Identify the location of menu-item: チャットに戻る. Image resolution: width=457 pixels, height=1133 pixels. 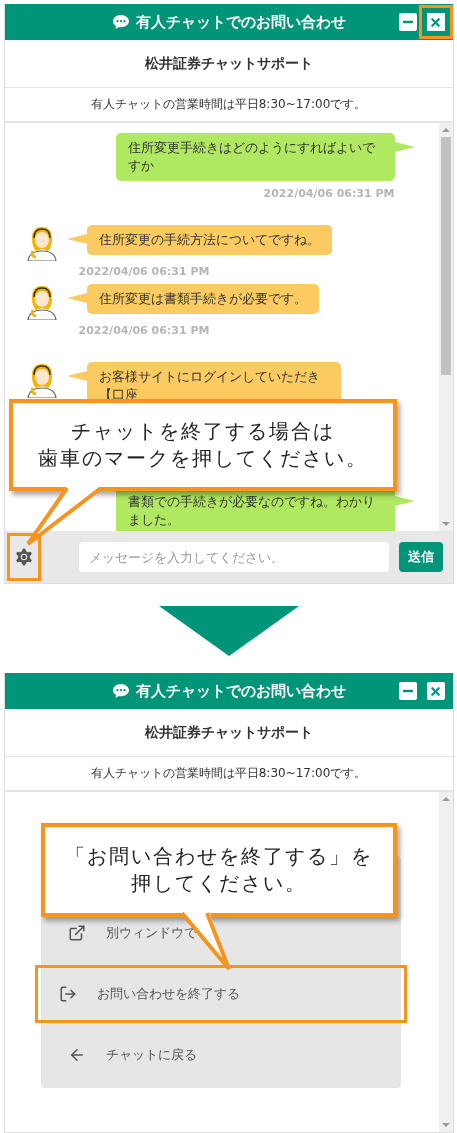
(220, 1055).